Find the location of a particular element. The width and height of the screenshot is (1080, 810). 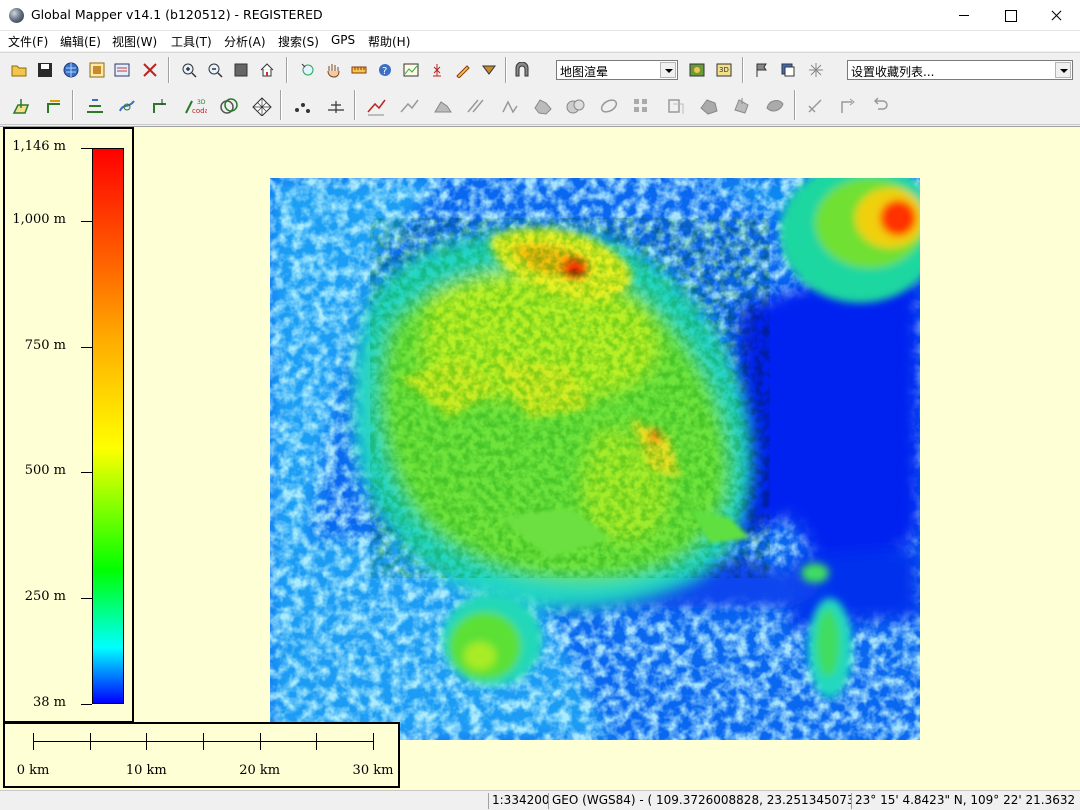

tools-icon is located at coordinates (149, 69).